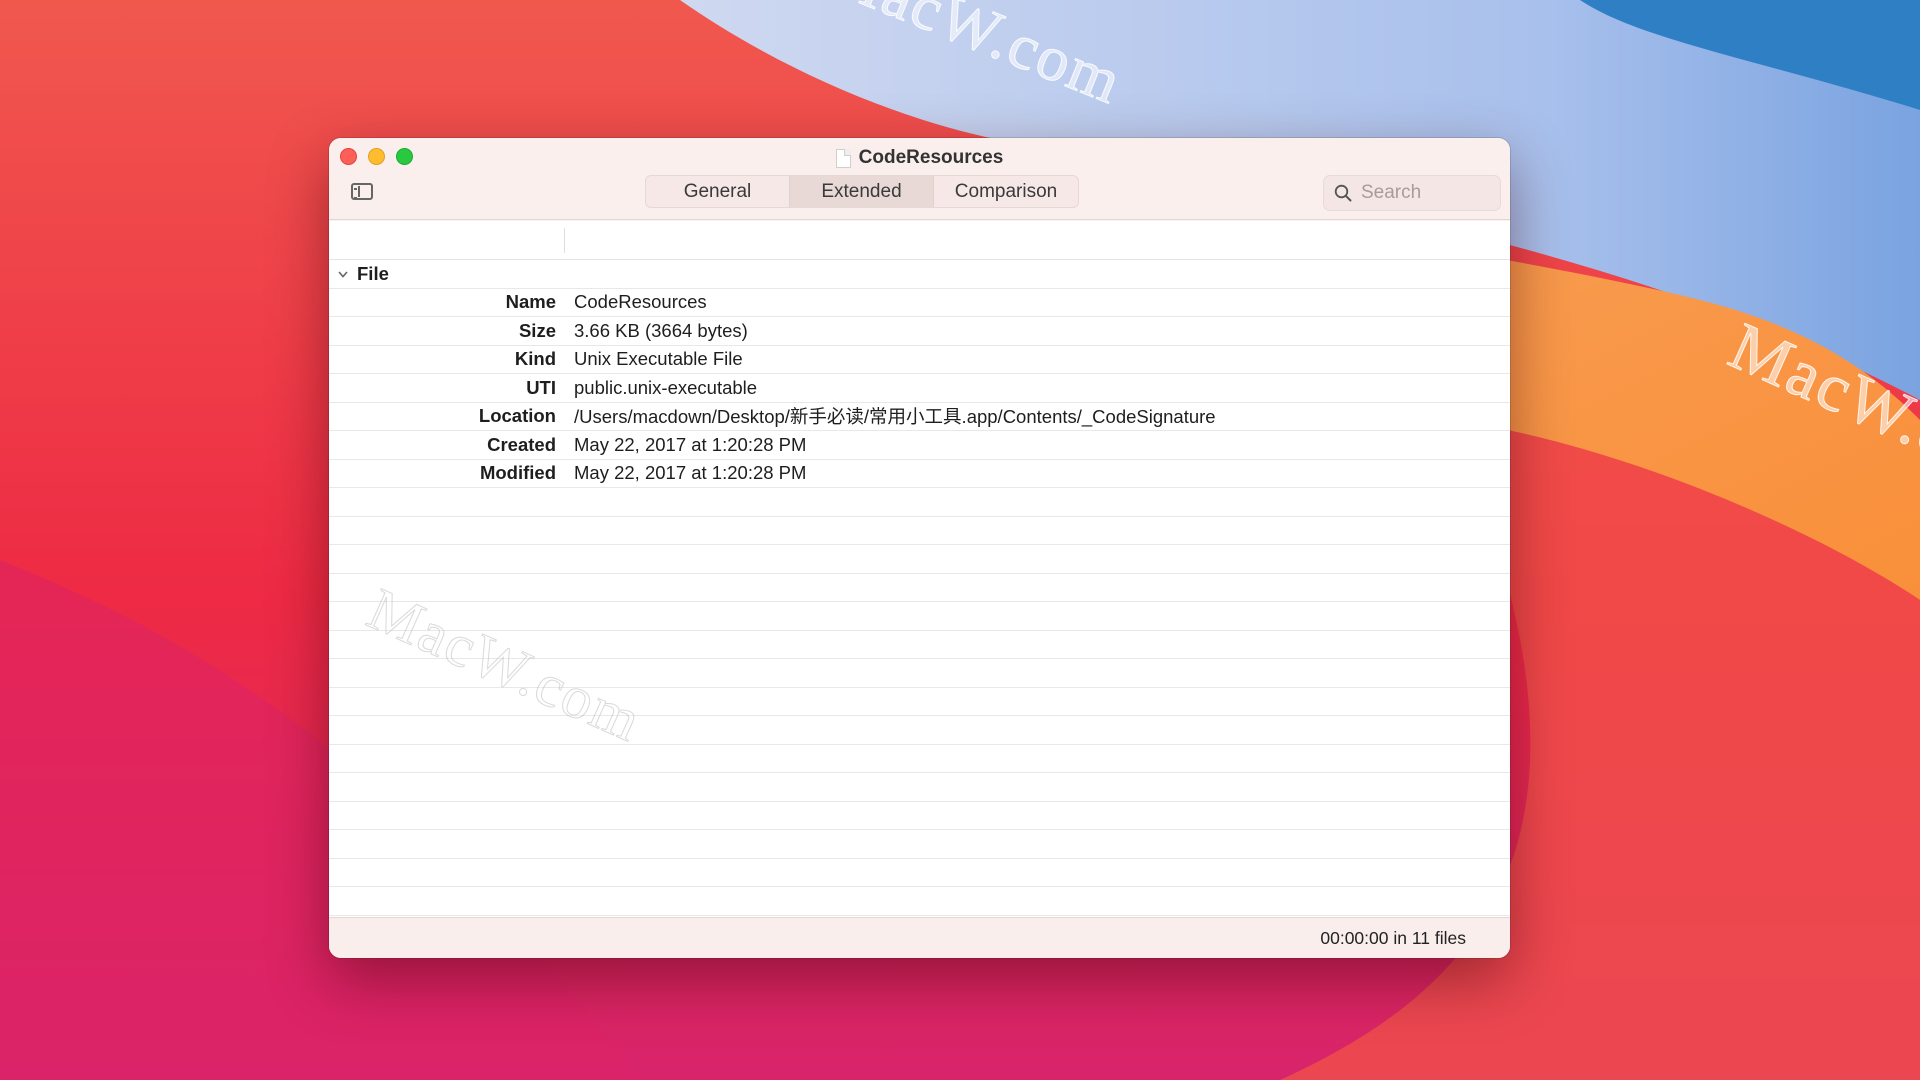 This screenshot has height=1080, width=1920. Describe the element at coordinates (919, 240) in the screenshot. I see `table-header` at that location.